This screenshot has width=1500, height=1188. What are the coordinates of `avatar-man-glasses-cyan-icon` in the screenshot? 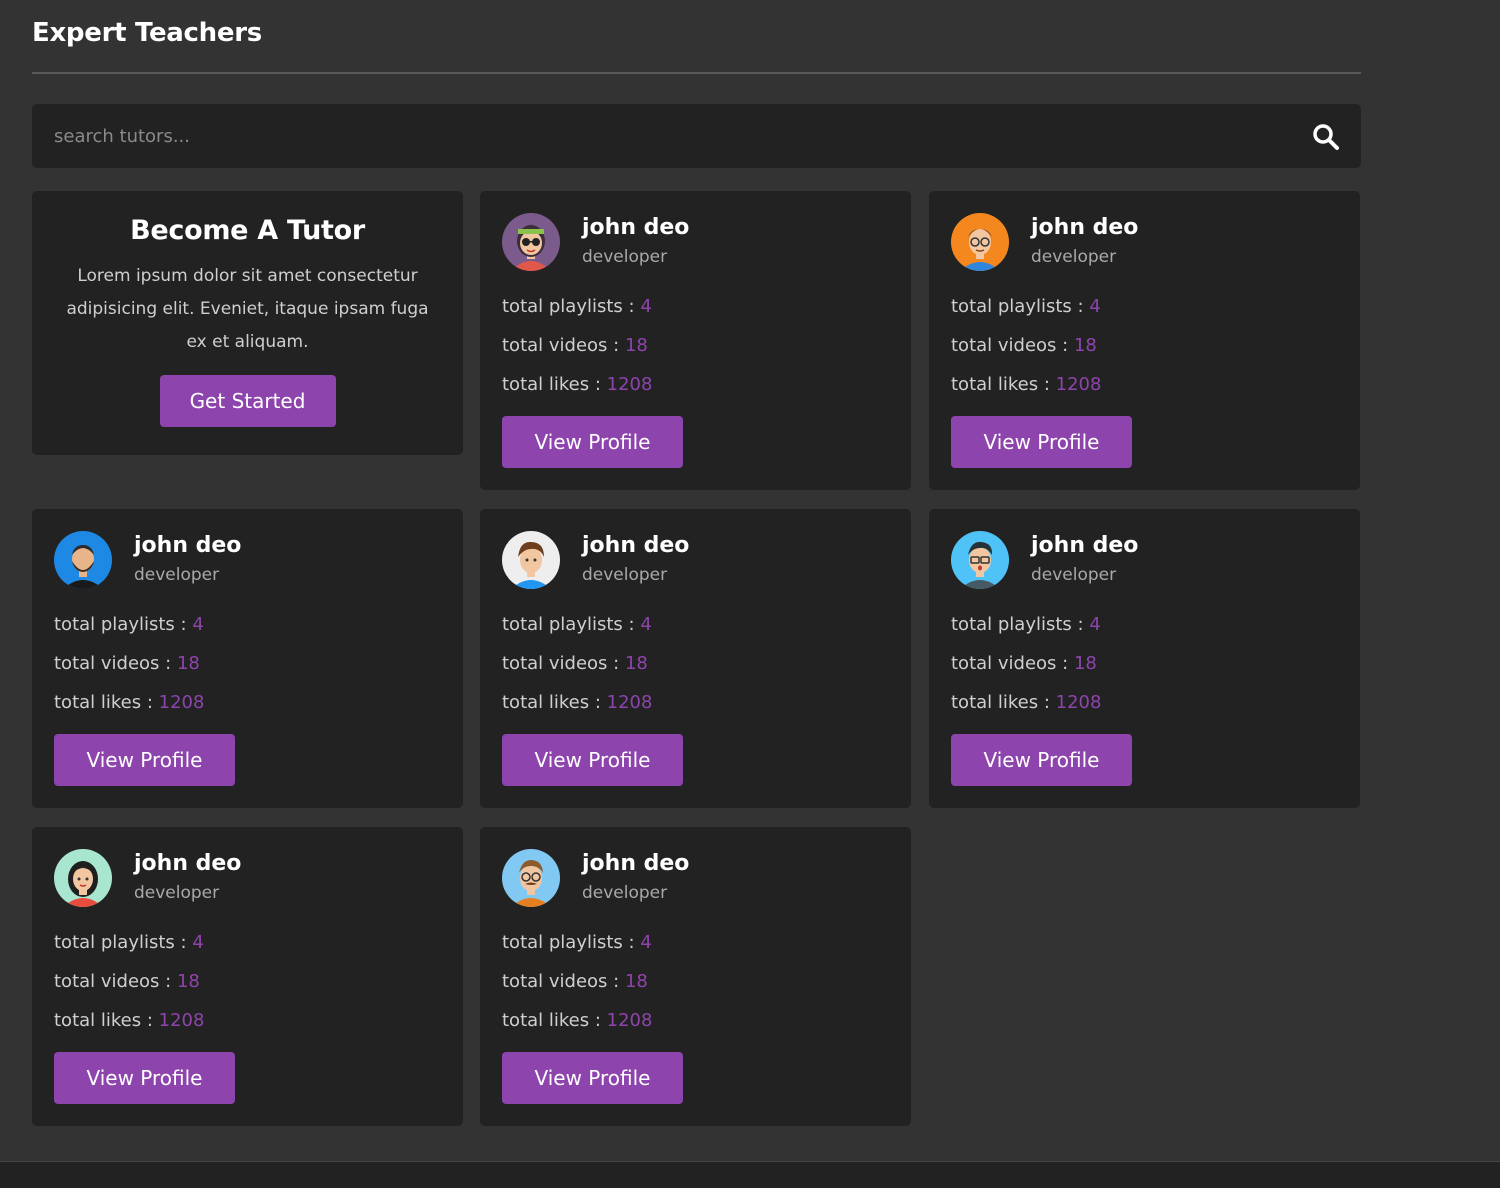 It's located at (980, 560).